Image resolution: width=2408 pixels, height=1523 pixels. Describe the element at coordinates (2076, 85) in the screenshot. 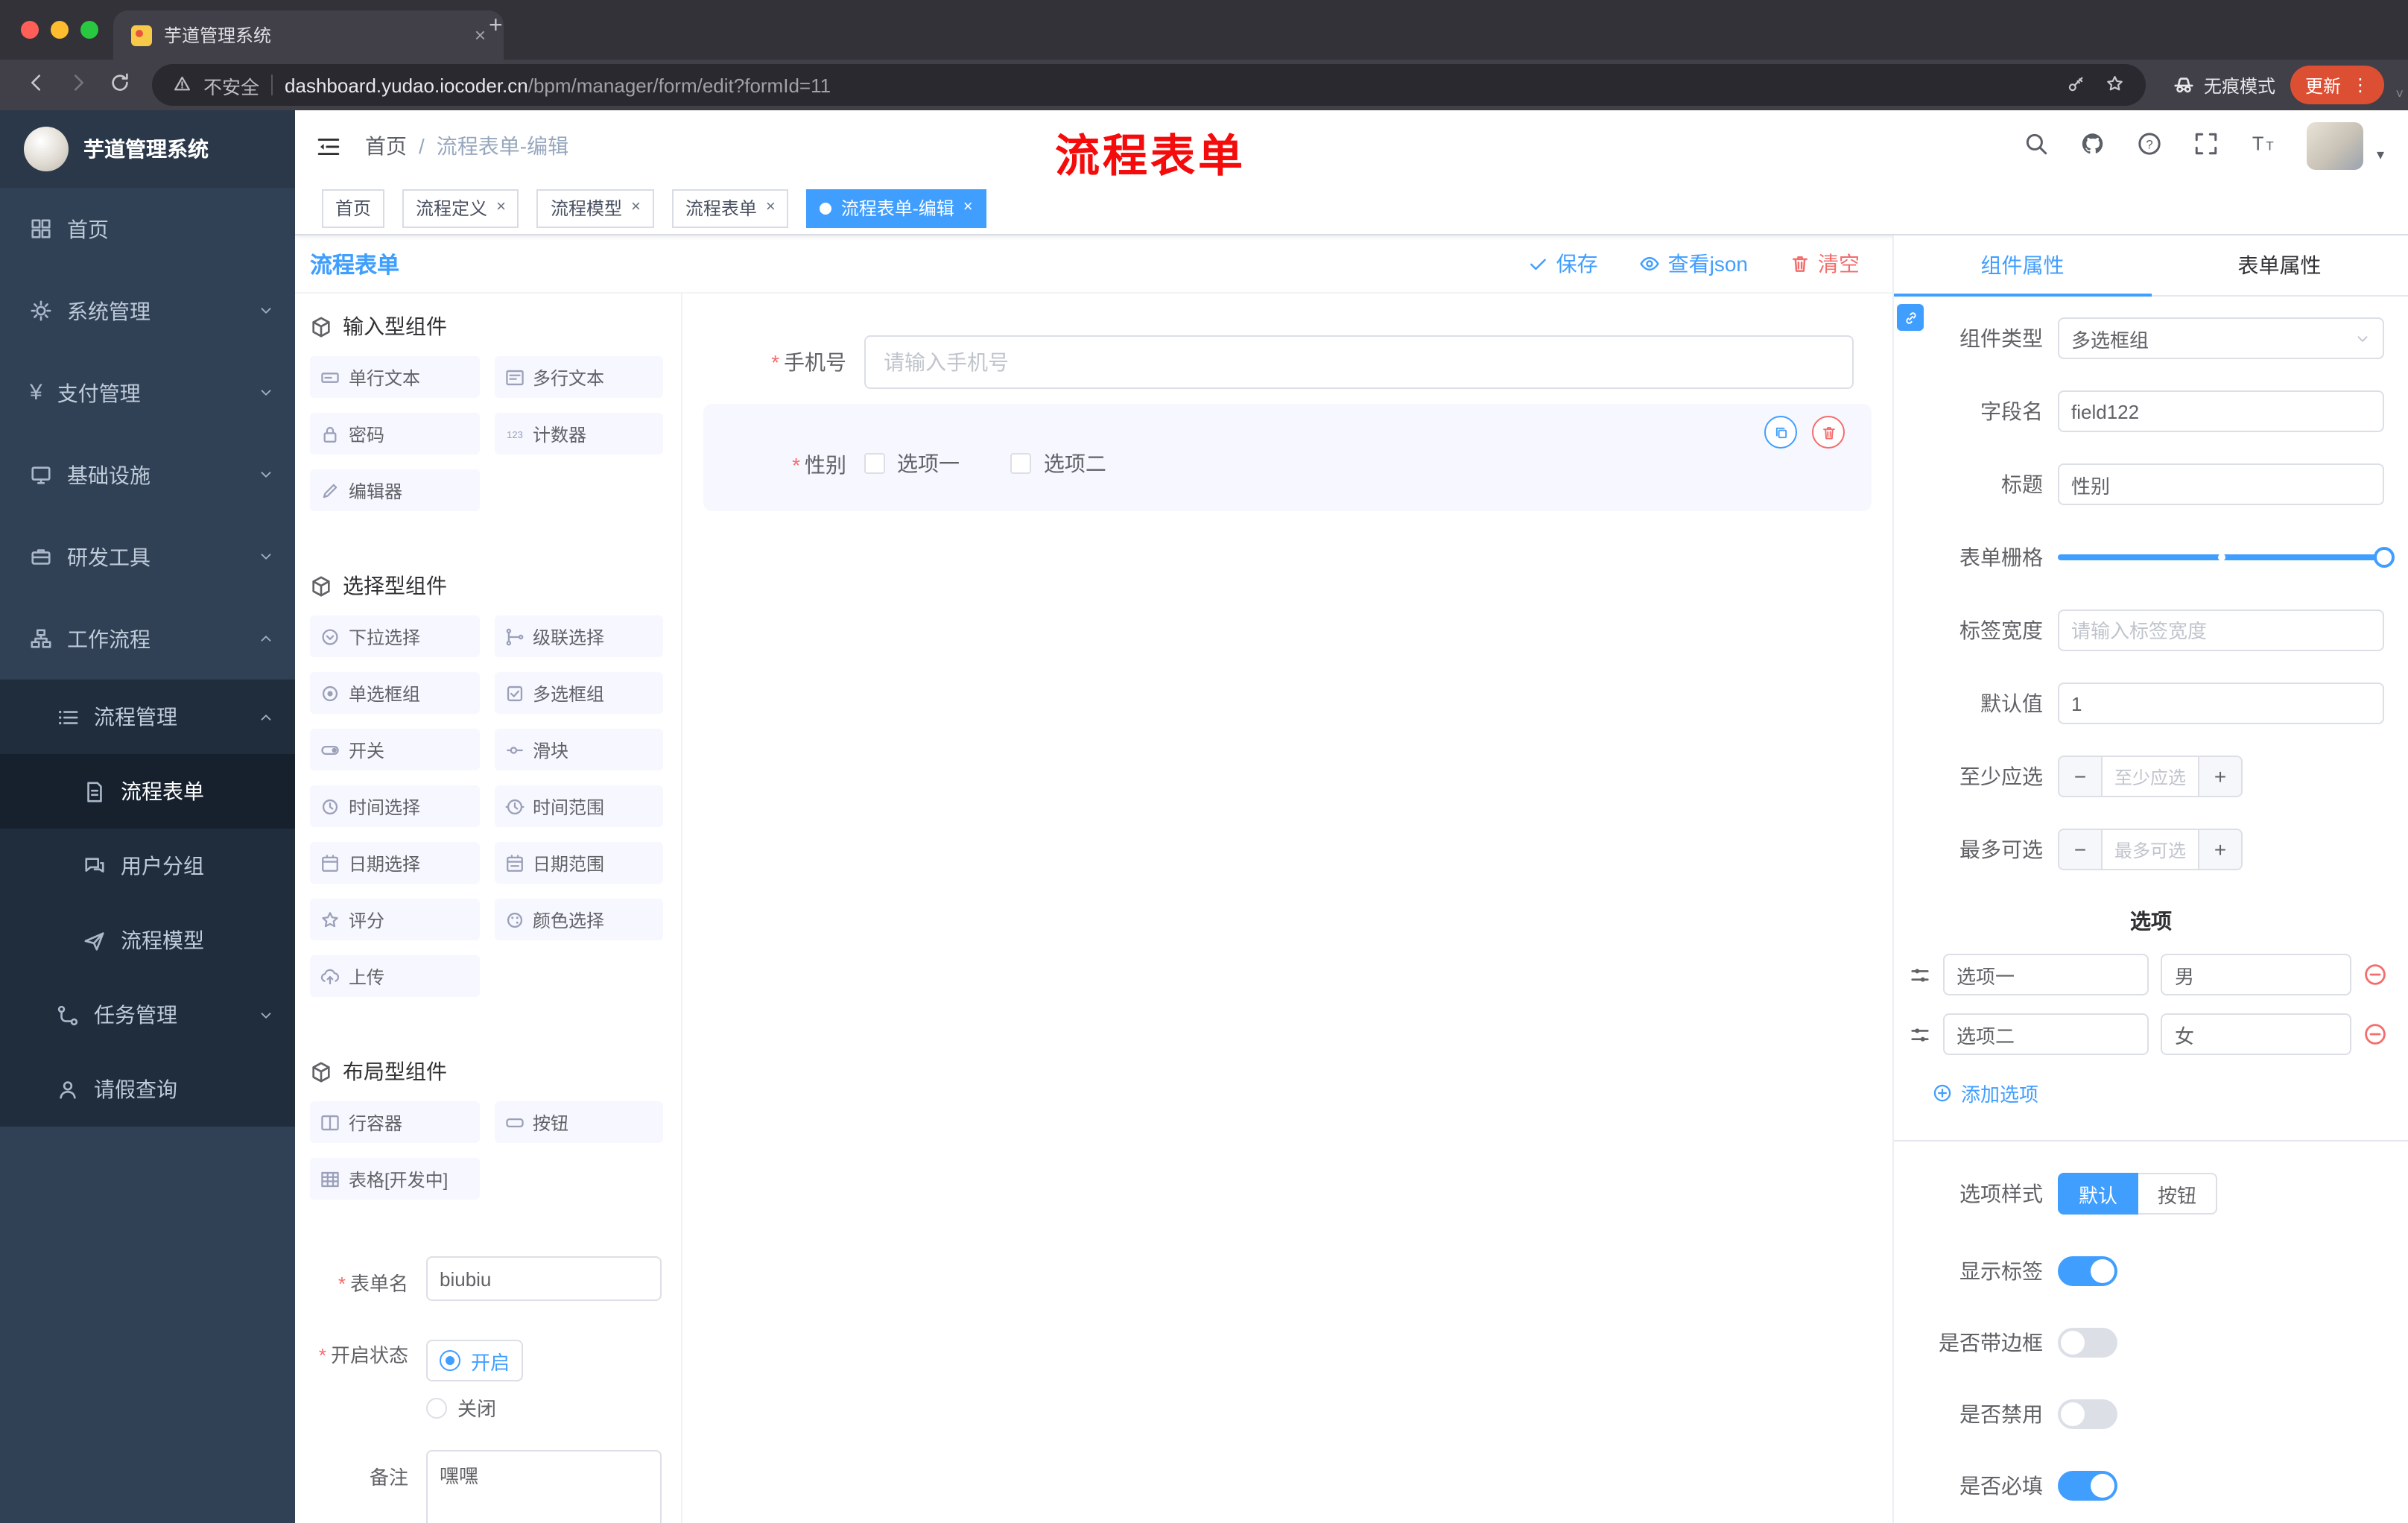

I see `password-key-icon` at that location.